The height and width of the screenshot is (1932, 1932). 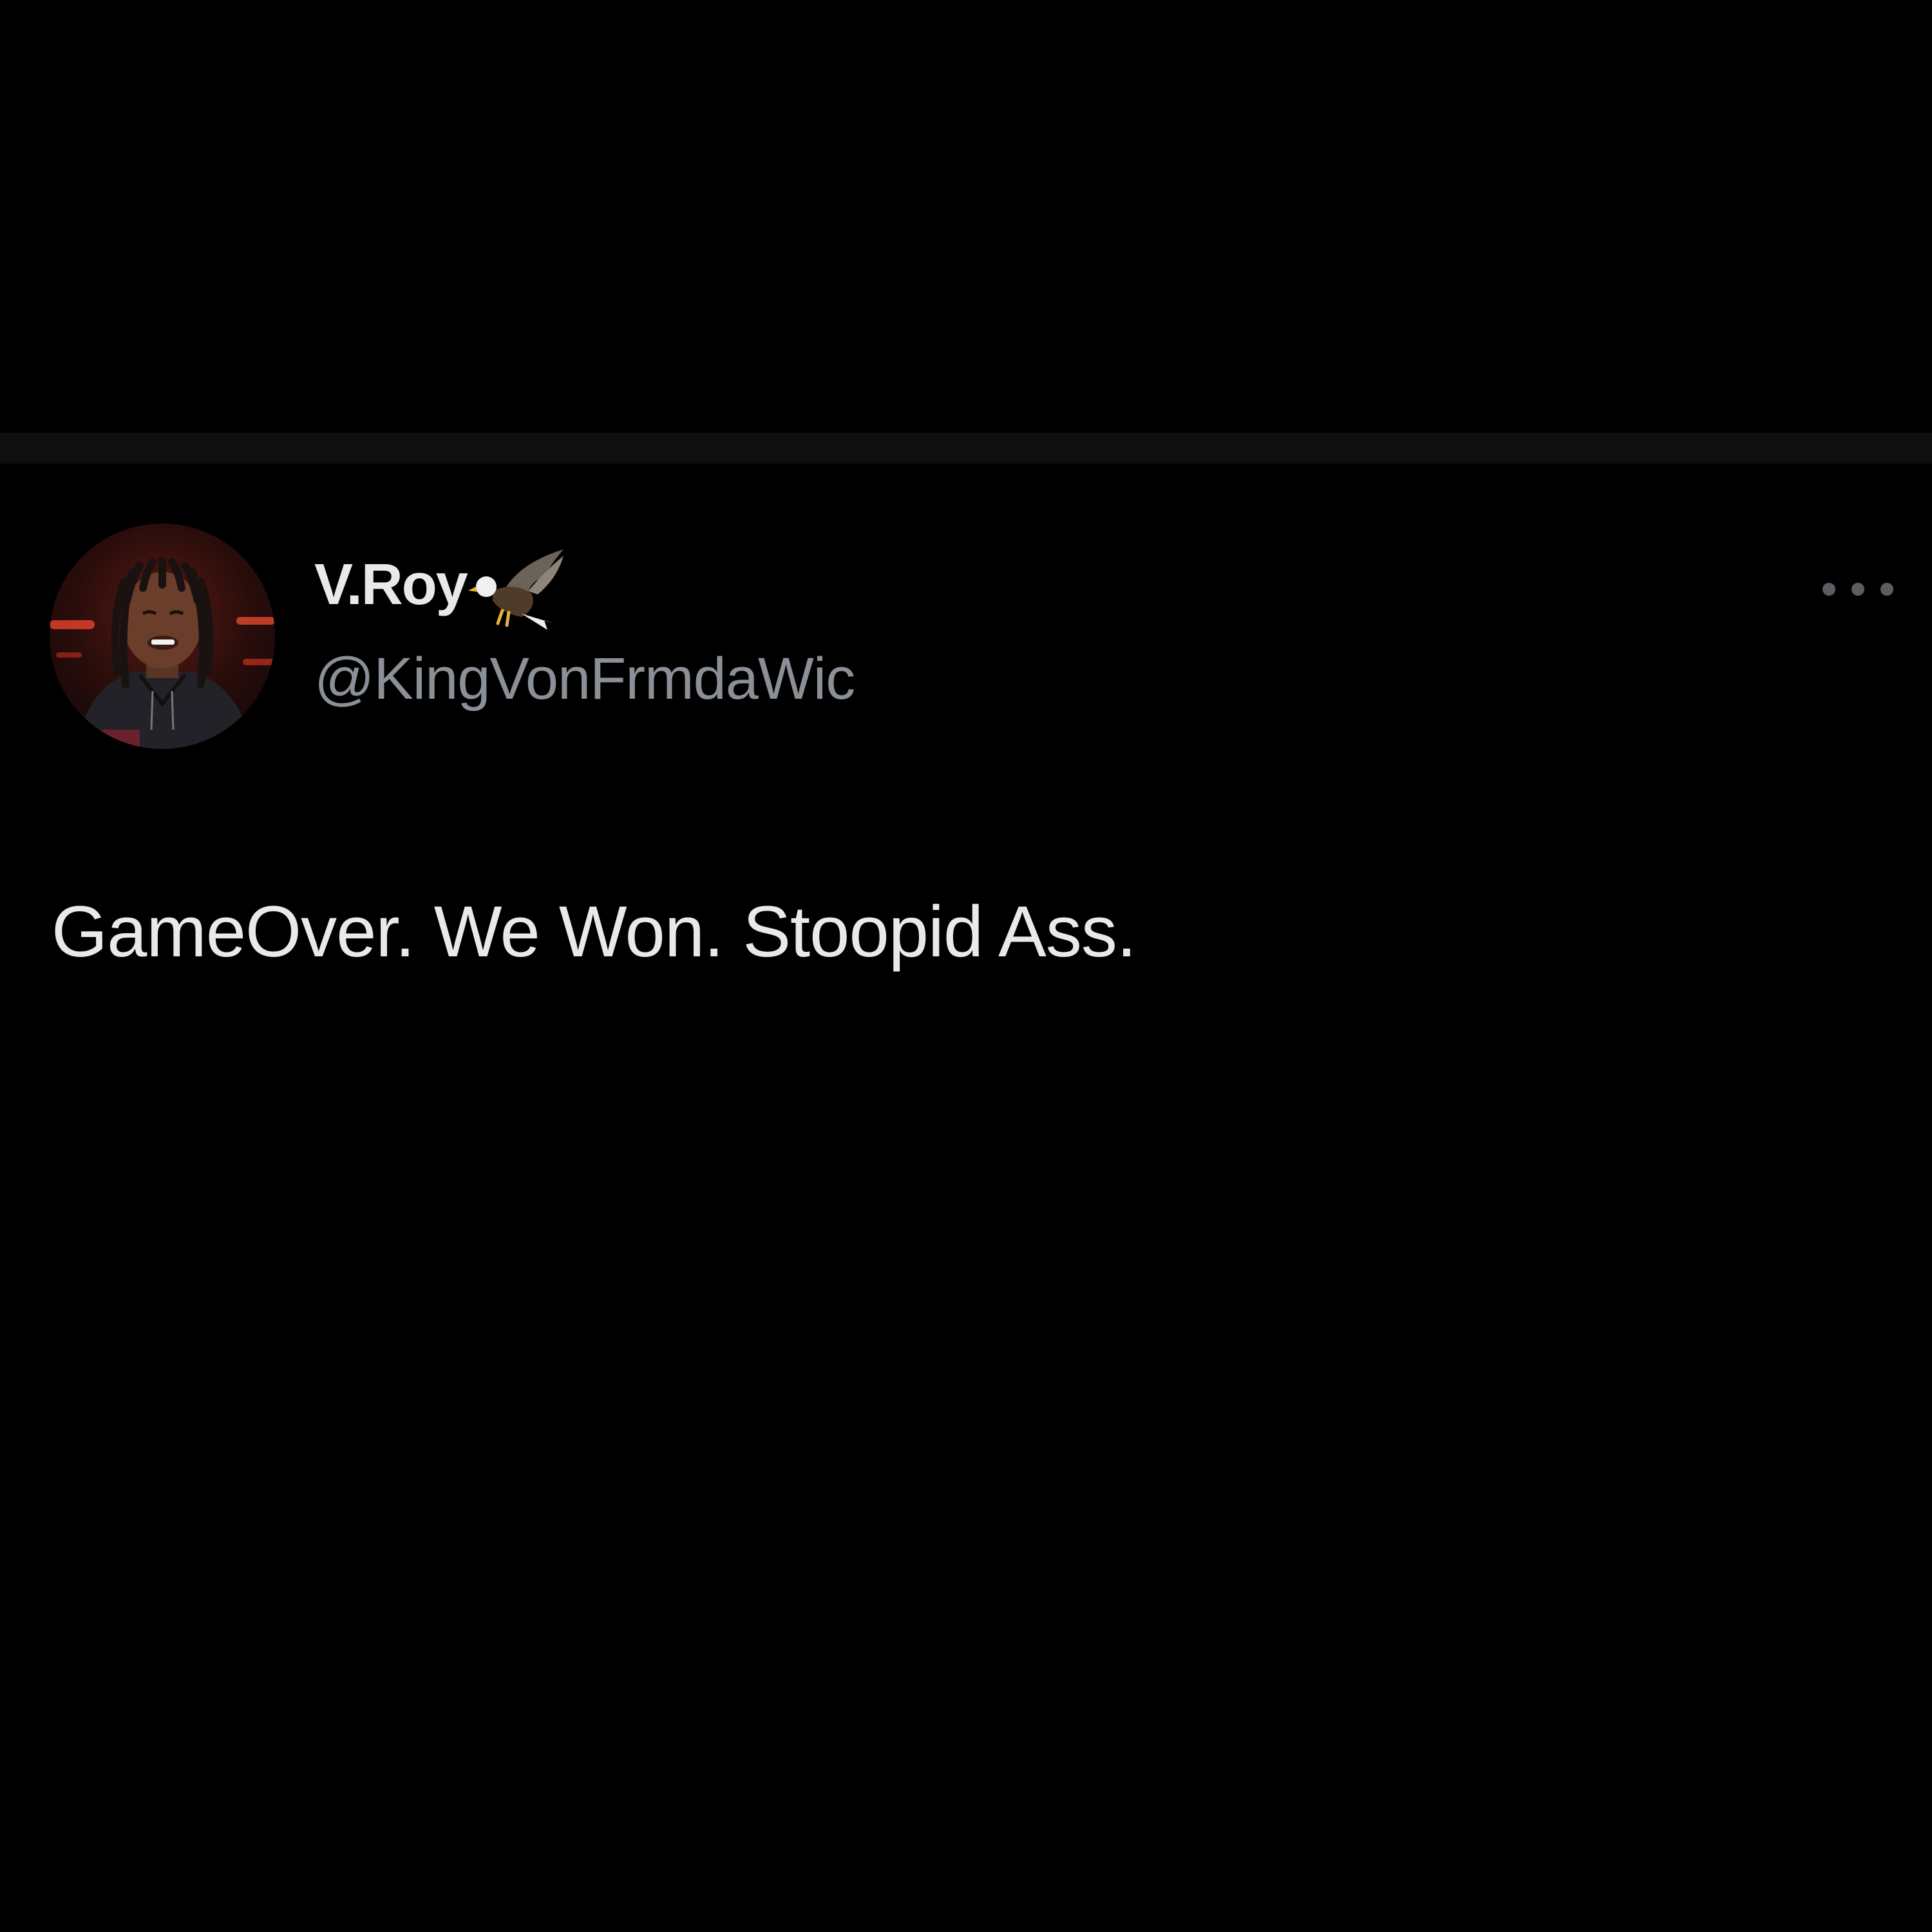 I want to click on avatar, so click(x=163, y=636).